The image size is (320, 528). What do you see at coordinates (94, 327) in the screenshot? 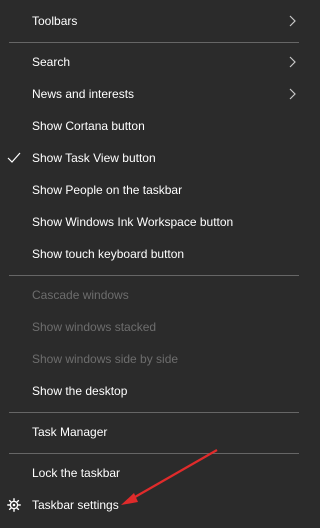
I see `menu-item-label: Show windows stacked` at bounding box center [94, 327].